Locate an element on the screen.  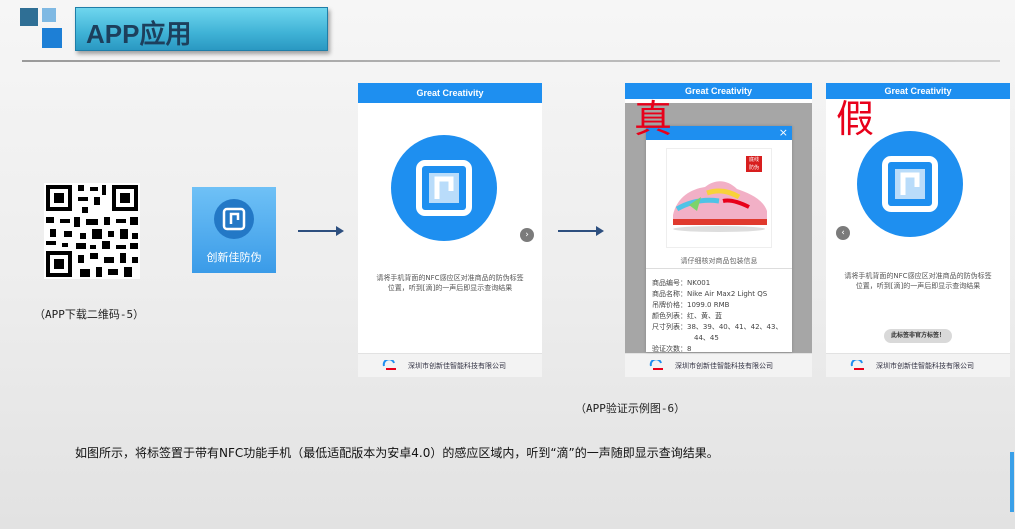
info-row: 验证次数：8 is located at coordinates (717, 349).